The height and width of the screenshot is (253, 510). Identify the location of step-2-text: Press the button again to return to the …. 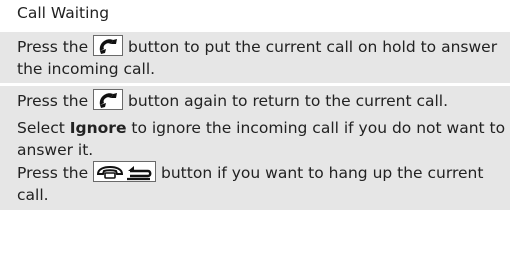
(263, 100).